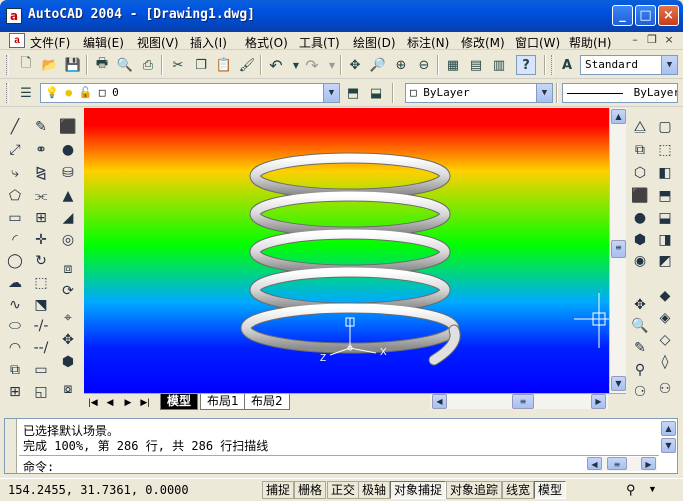  Describe the element at coordinates (179, 402) in the screenshot. I see `tab-model: 模型` at that location.